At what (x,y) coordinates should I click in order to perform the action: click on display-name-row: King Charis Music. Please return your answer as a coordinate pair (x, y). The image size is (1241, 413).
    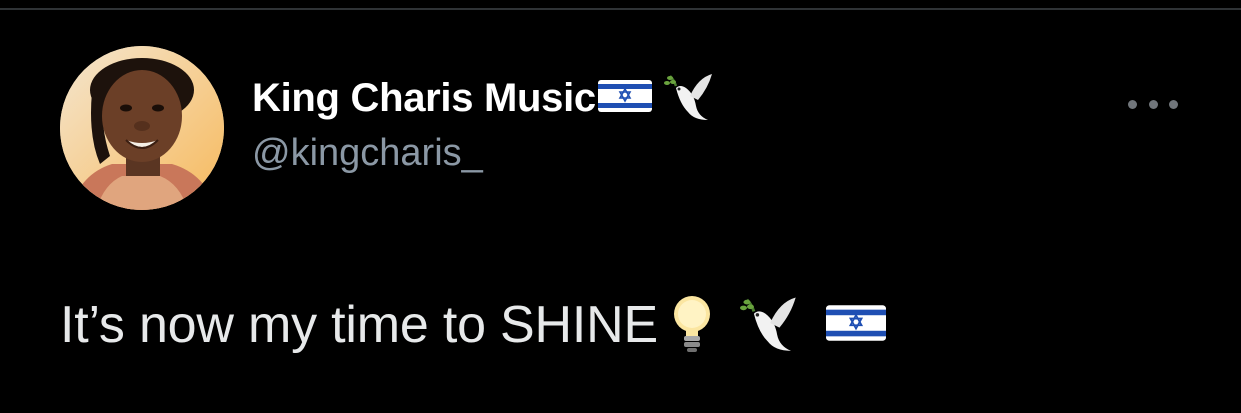
    Looking at the image, I should click on (483, 98).